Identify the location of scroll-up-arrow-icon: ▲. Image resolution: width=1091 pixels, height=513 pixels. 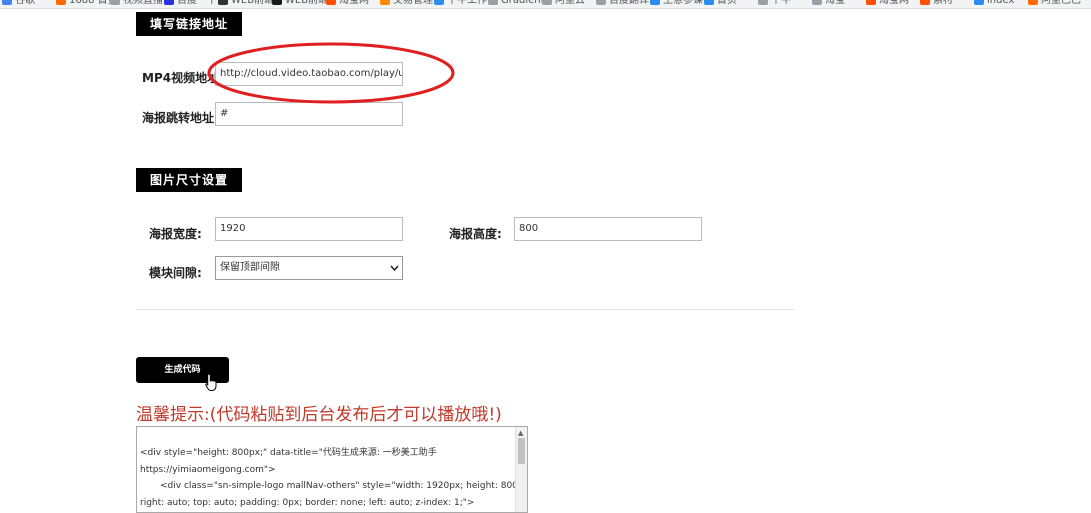
(520, 433).